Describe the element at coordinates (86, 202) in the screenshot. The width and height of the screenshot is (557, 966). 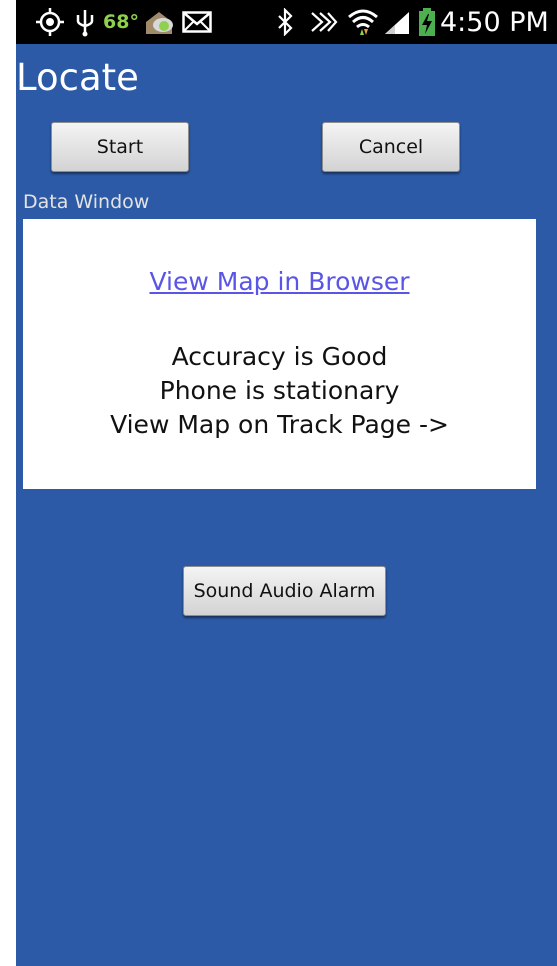
I see `data-window-label: Data Window` at that location.